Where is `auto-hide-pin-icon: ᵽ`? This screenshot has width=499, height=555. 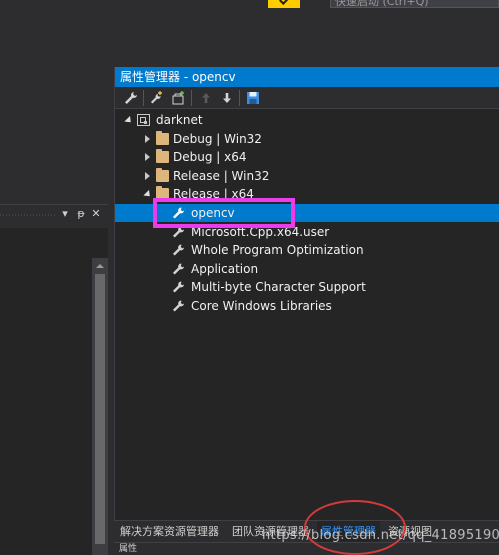 auto-hide-pin-icon: ᵽ is located at coordinates (81, 214).